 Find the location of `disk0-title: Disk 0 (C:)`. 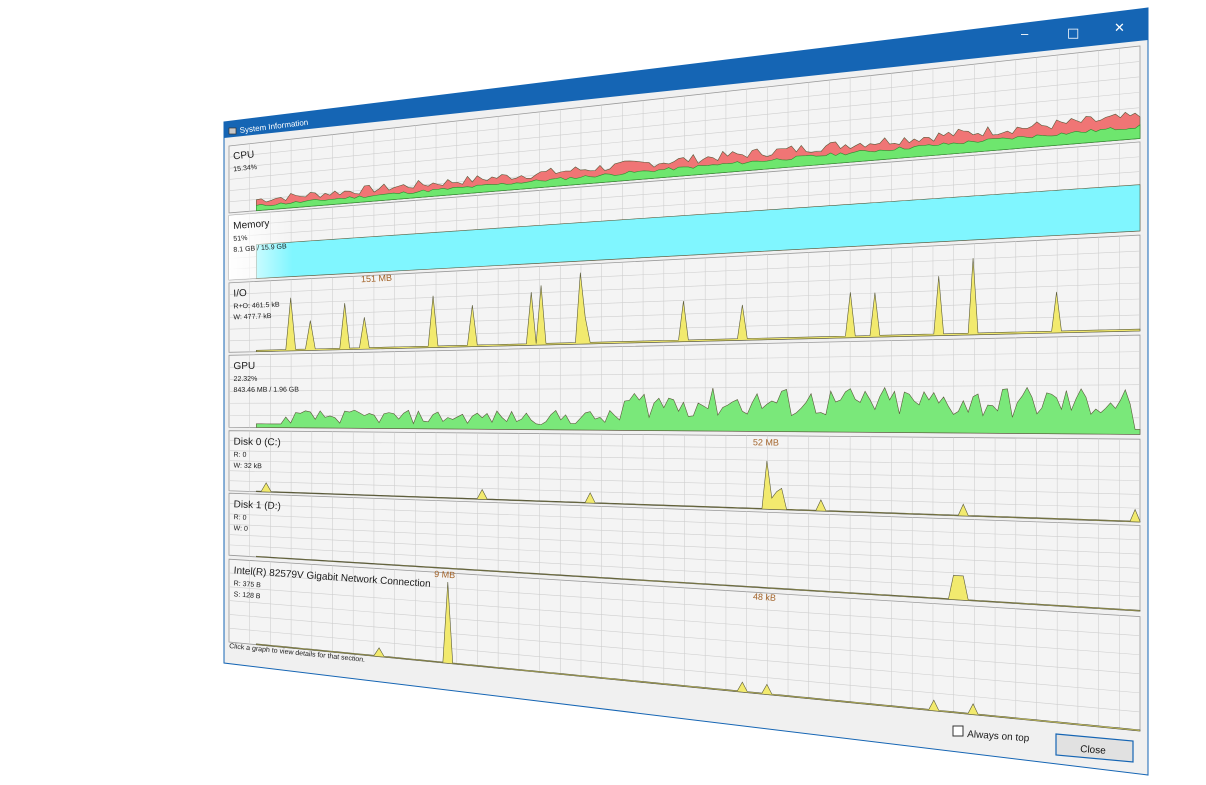

disk0-title: Disk 0 (C:) is located at coordinates (257, 443).